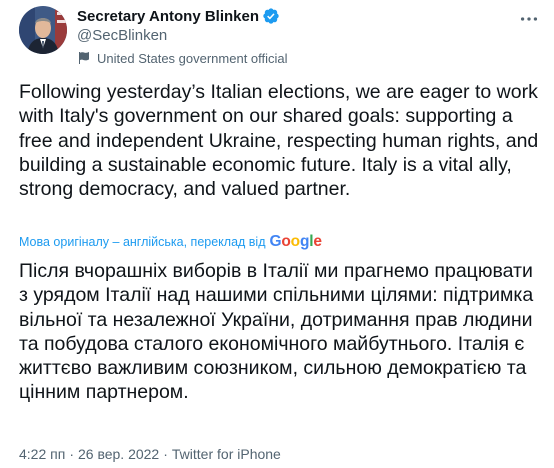 The width and height of the screenshot is (554, 468). Describe the element at coordinates (295, 241) in the screenshot. I see `google-logo: Google` at that location.